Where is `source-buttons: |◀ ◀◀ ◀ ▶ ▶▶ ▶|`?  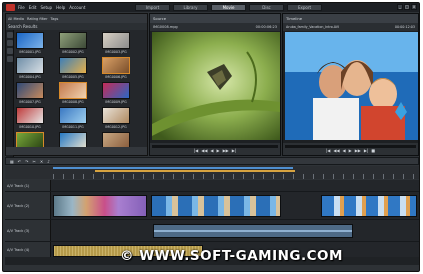
source-buttons: |◀ ◀◀ ◀ ▶ ▶▶ ▶| is located at coordinates (215, 150).